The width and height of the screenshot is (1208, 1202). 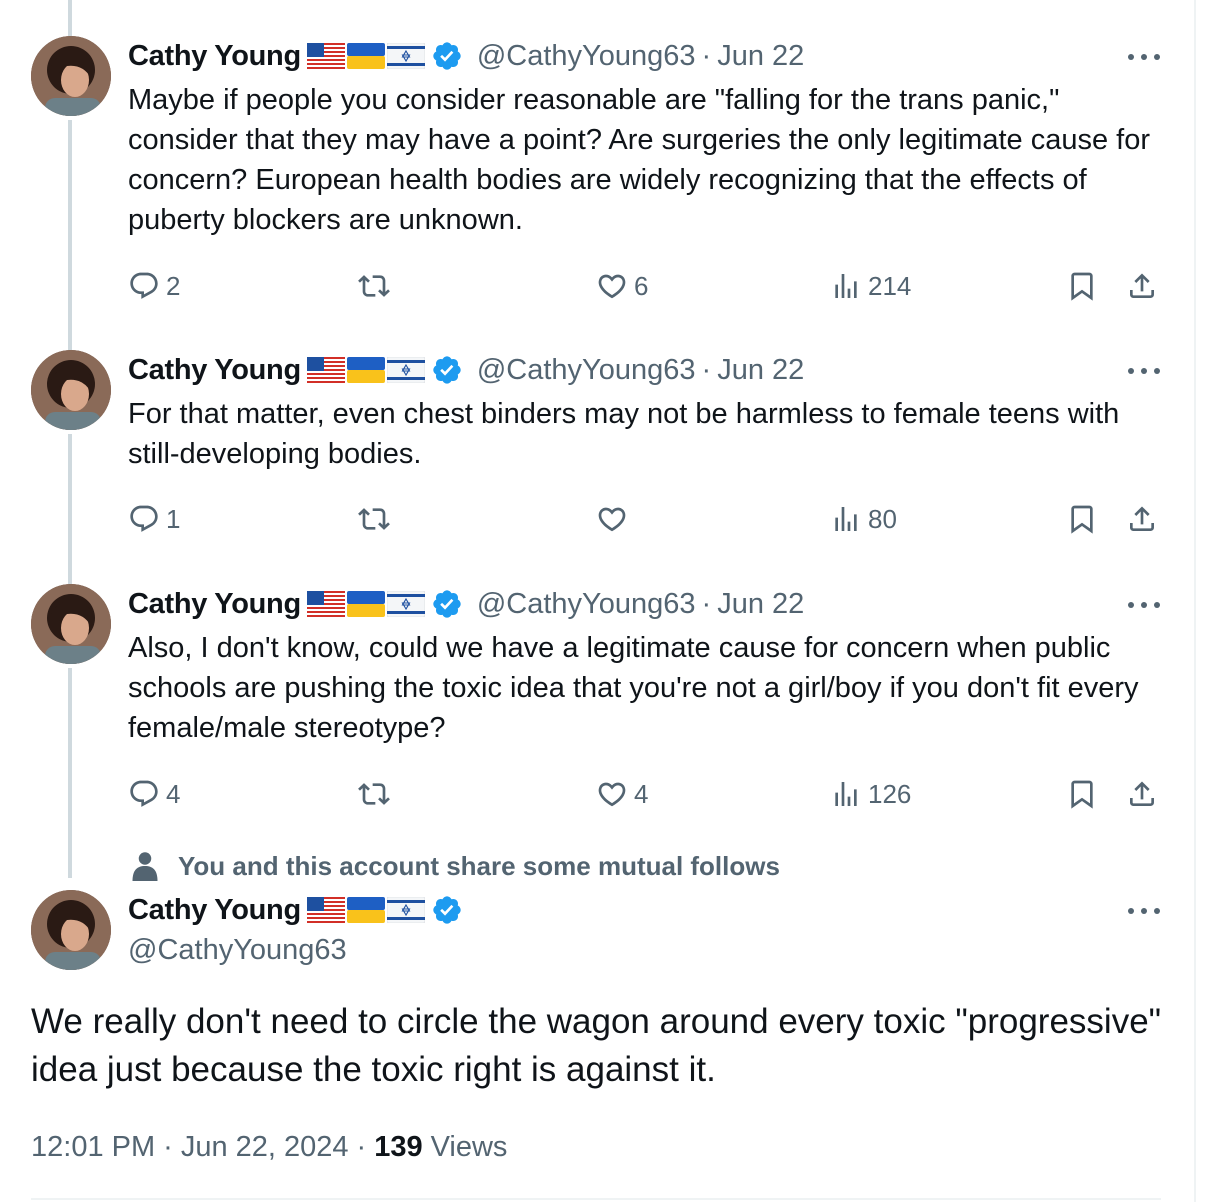 I want to click on tweet-time: 12:01 PM, so click(x=93, y=1147).